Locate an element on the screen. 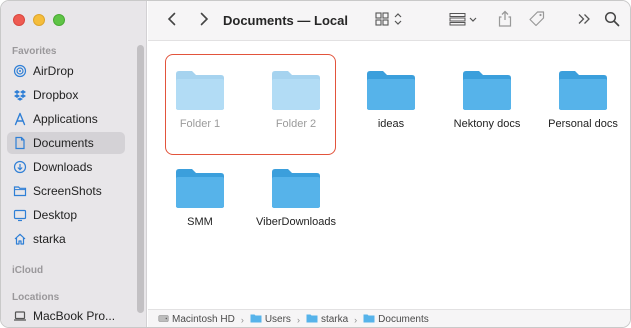 The height and width of the screenshot is (328, 631). toolbar: Documents — Local is located at coordinates (389, 21).